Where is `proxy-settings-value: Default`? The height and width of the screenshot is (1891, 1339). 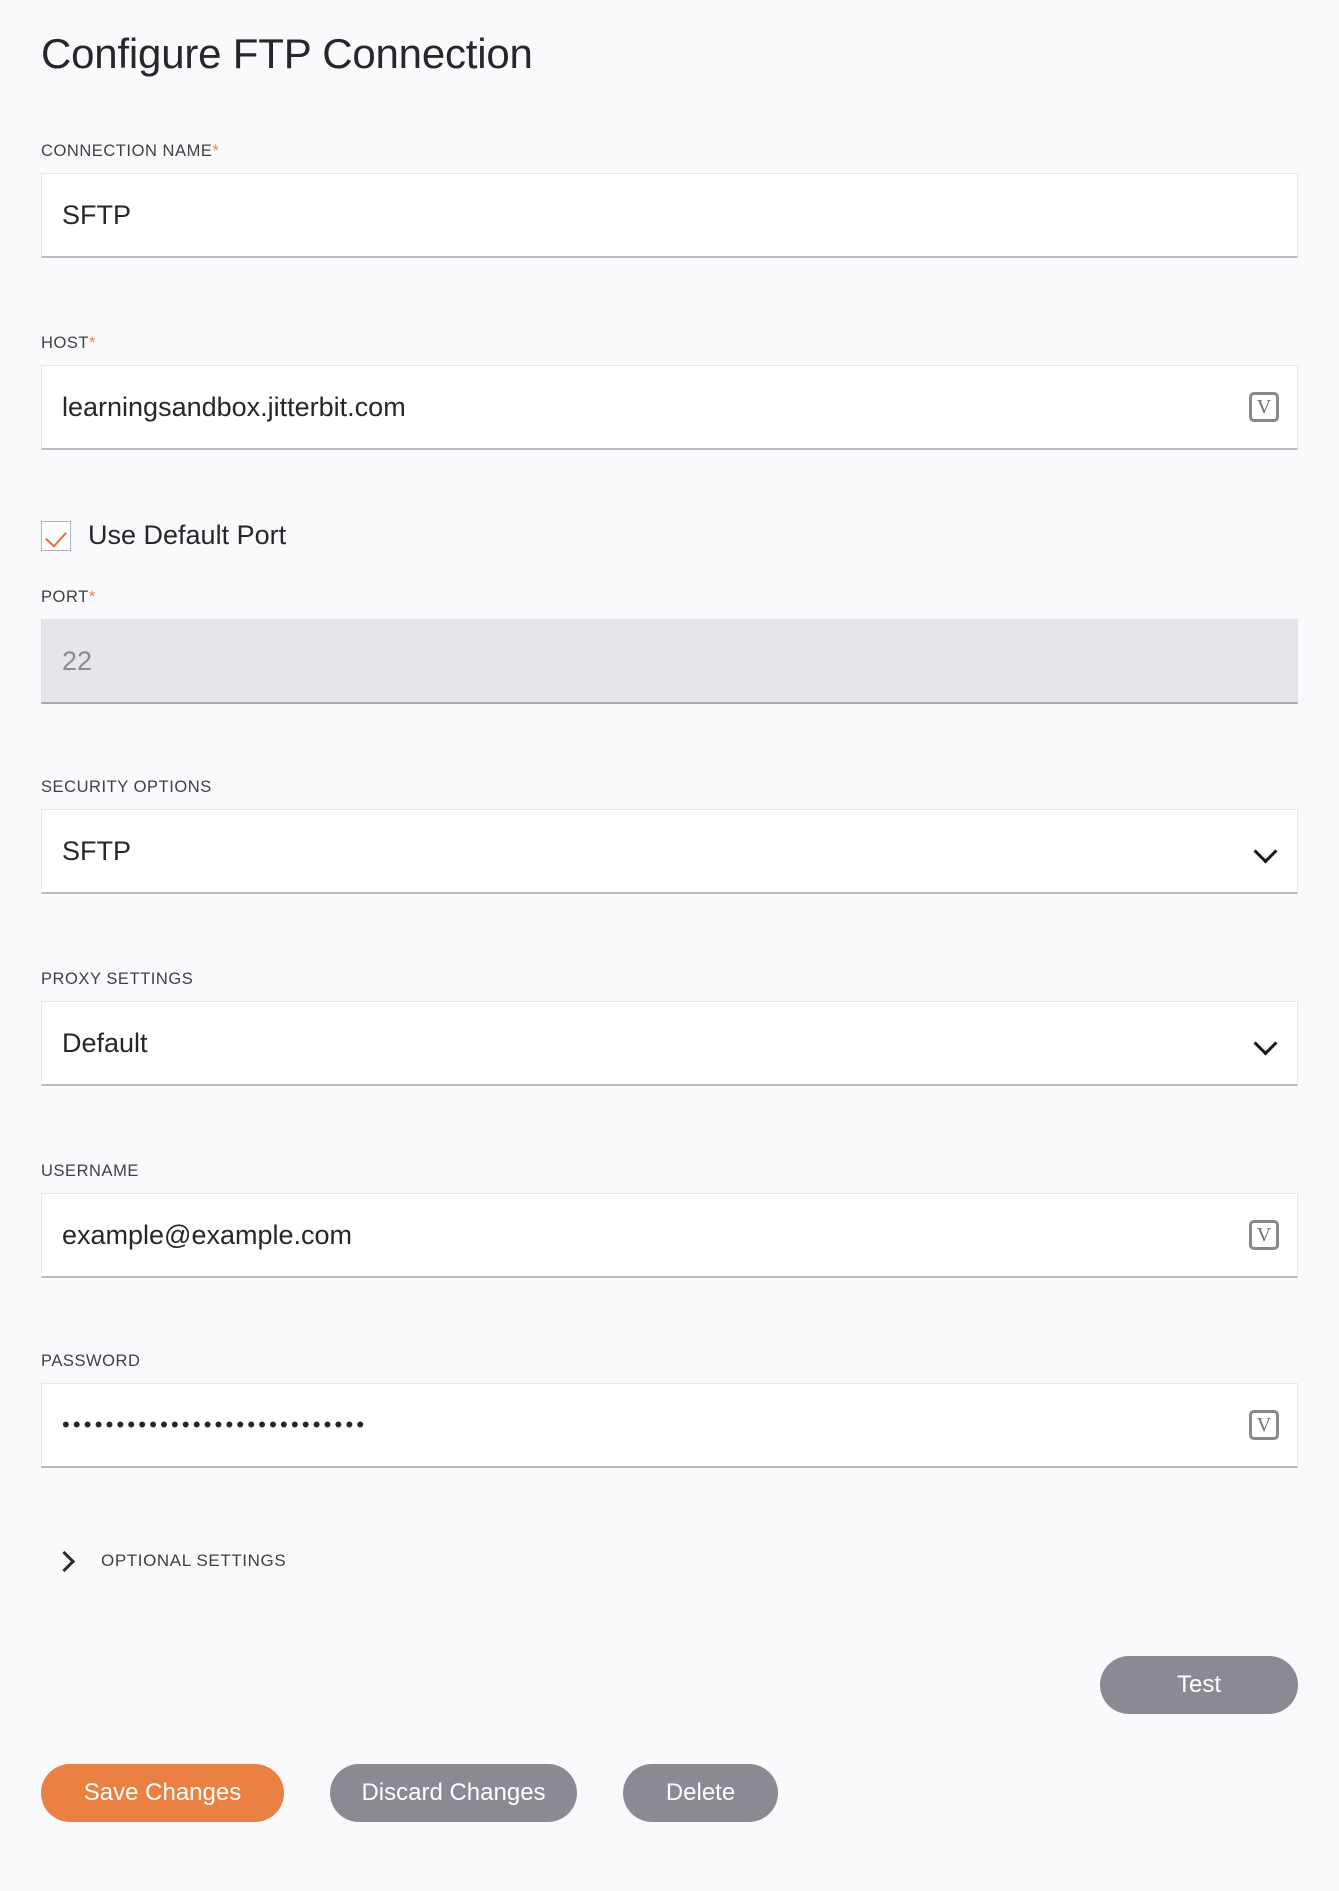 proxy-settings-value: Default is located at coordinates (105, 1042).